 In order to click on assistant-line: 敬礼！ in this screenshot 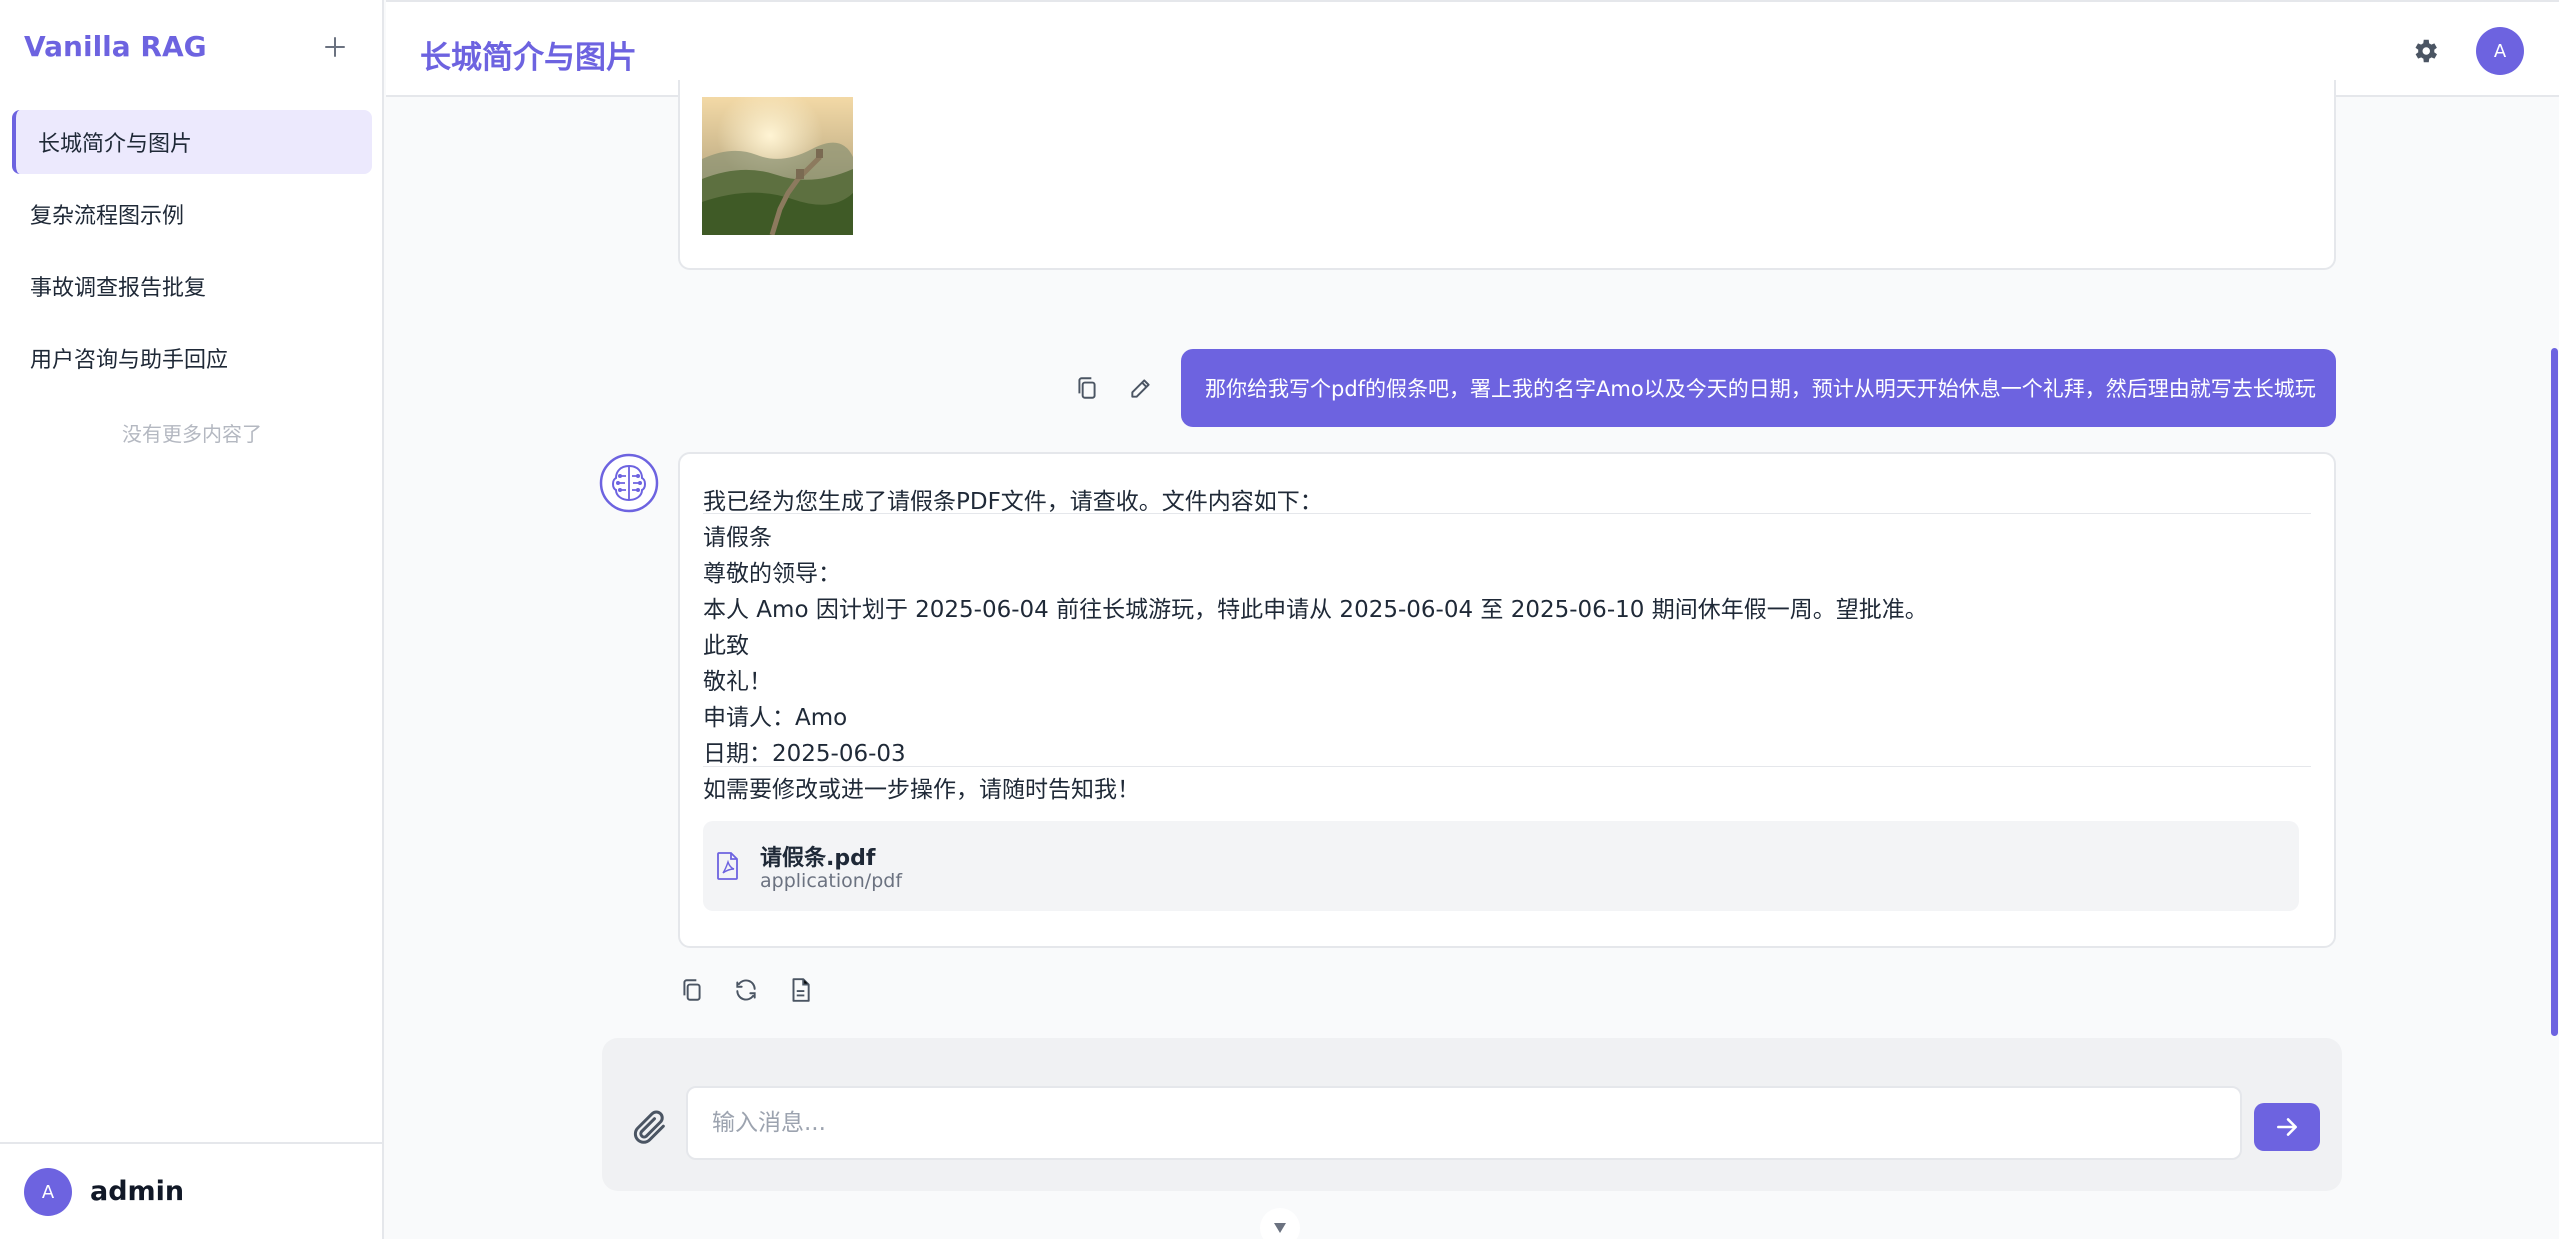, I will do `click(737, 682)`.